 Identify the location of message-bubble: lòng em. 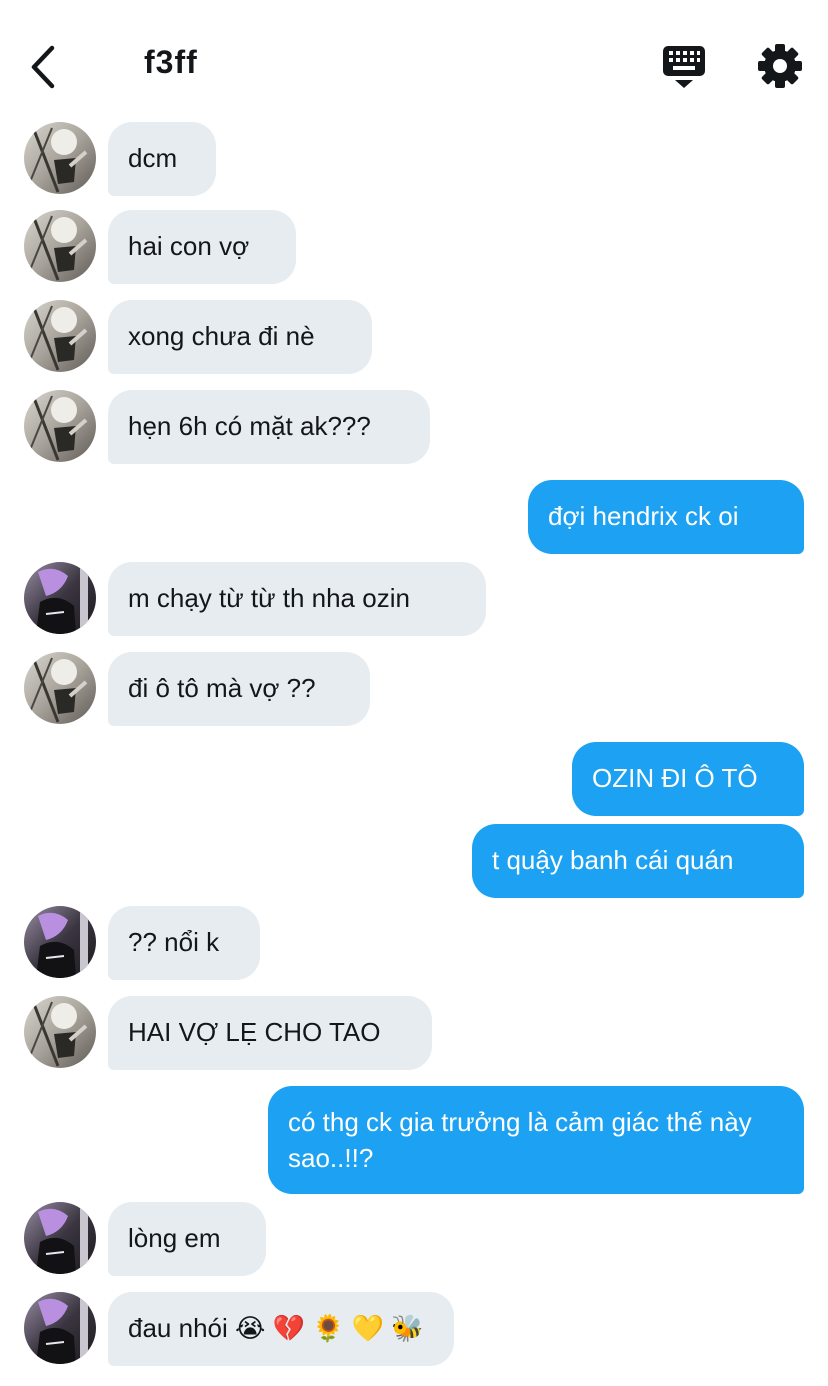
(187, 1239).